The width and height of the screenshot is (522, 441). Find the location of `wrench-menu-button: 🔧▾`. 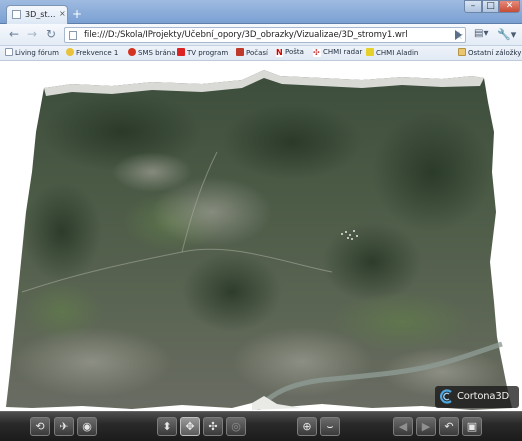

wrench-menu-button: 🔧▾ is located at coordinates (508, 35).